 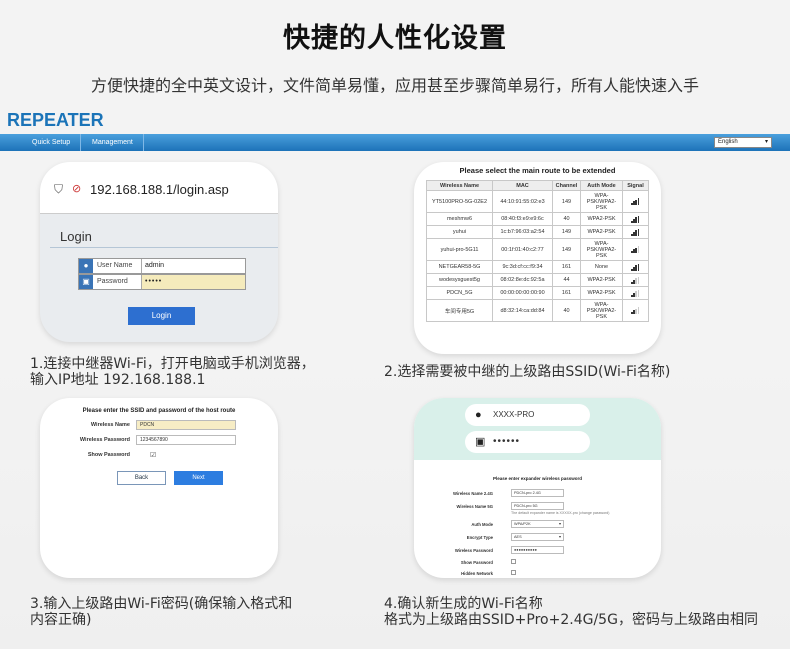 What do you see at coordinates (566, 280) in the screenshot?
I see `table-cell-channel: 44` at bounding box center [566, 280].